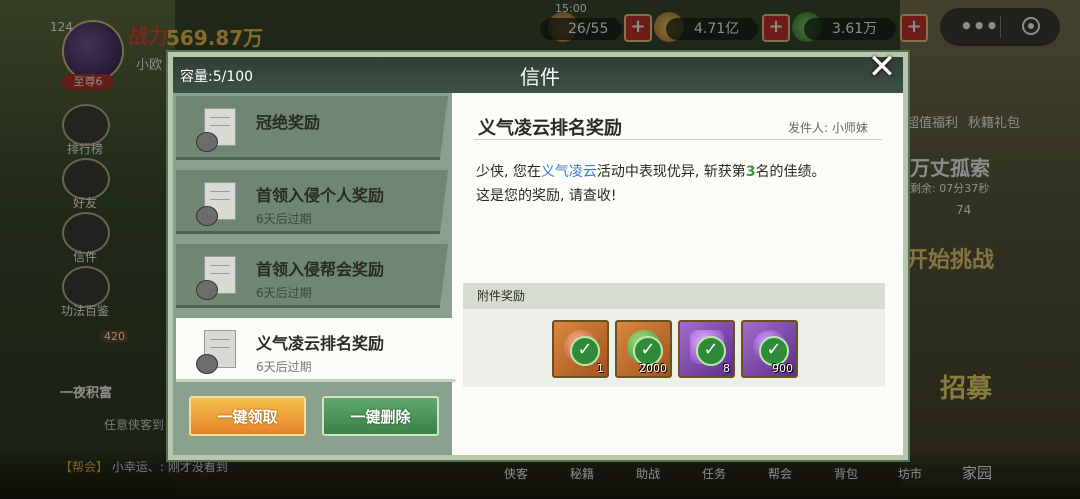 This screenshot has width=1080, height=499. I want to click on mail-item-boss-guild-reward: 首领入侵帮会奖励 6天后过期, so click(312, 276).